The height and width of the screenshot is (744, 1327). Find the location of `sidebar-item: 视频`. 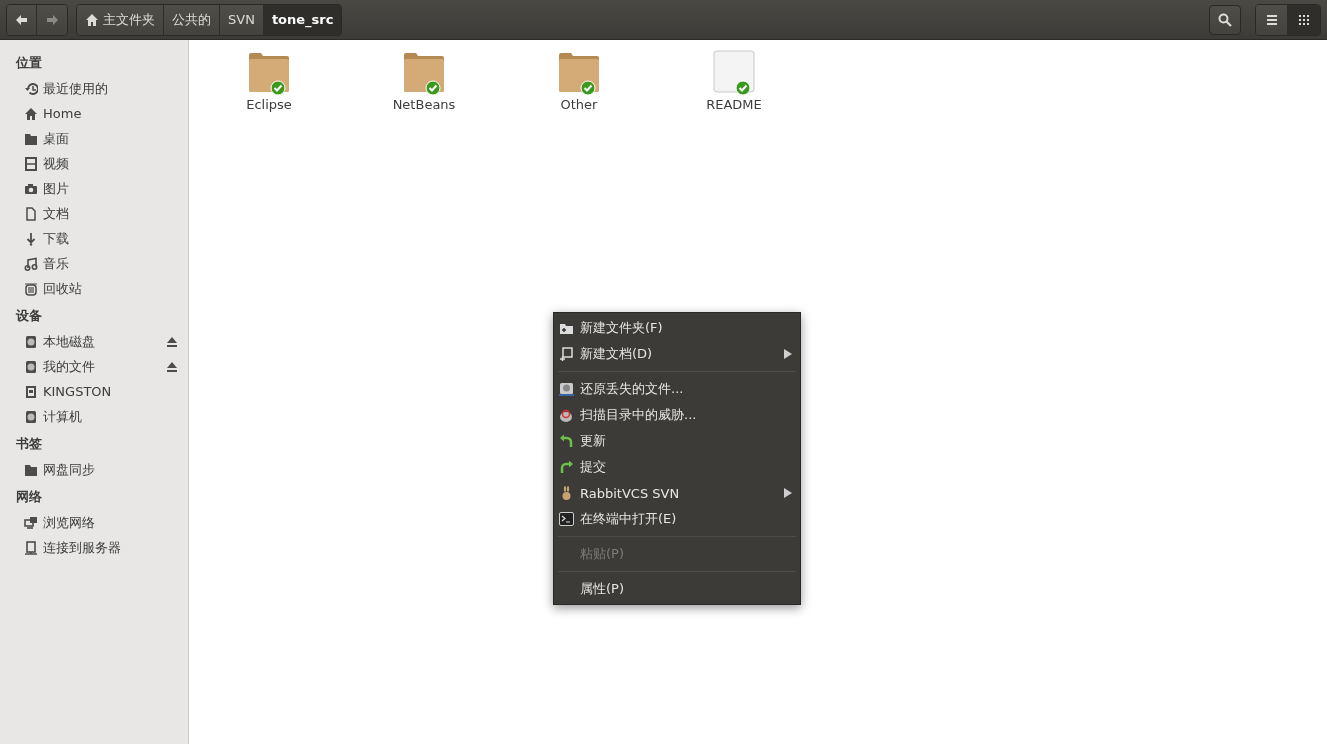

sidebar-item: 视频 is located at coordinates (94, 163).